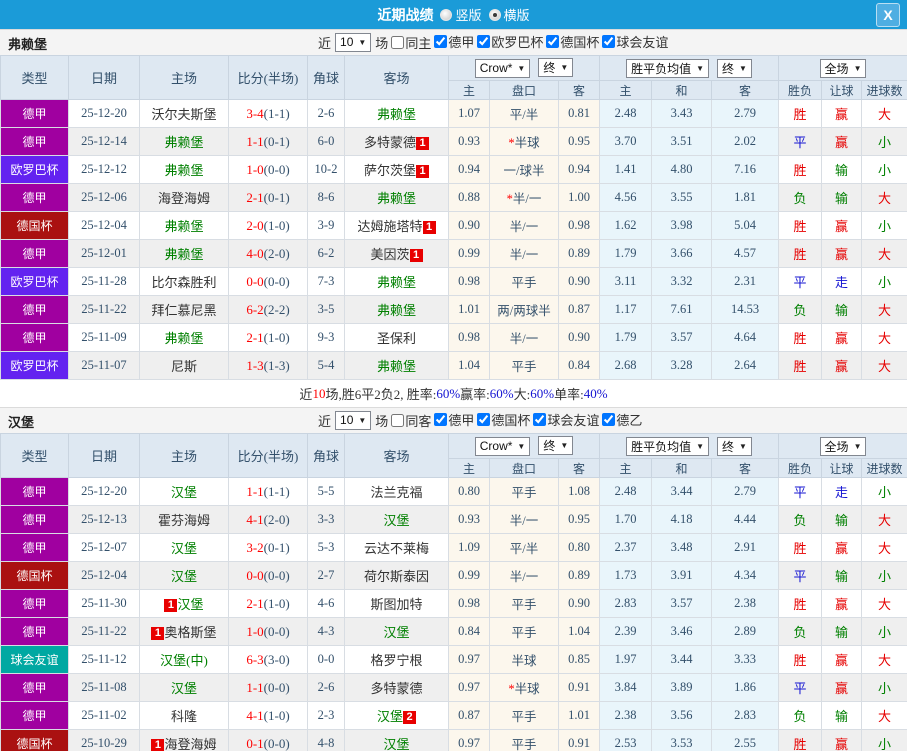 This screenshot has width=907, height=751. Describe the element at coordinates (276, 337) in the screenshot. I see `half-time-score: (1-0)` at that location.